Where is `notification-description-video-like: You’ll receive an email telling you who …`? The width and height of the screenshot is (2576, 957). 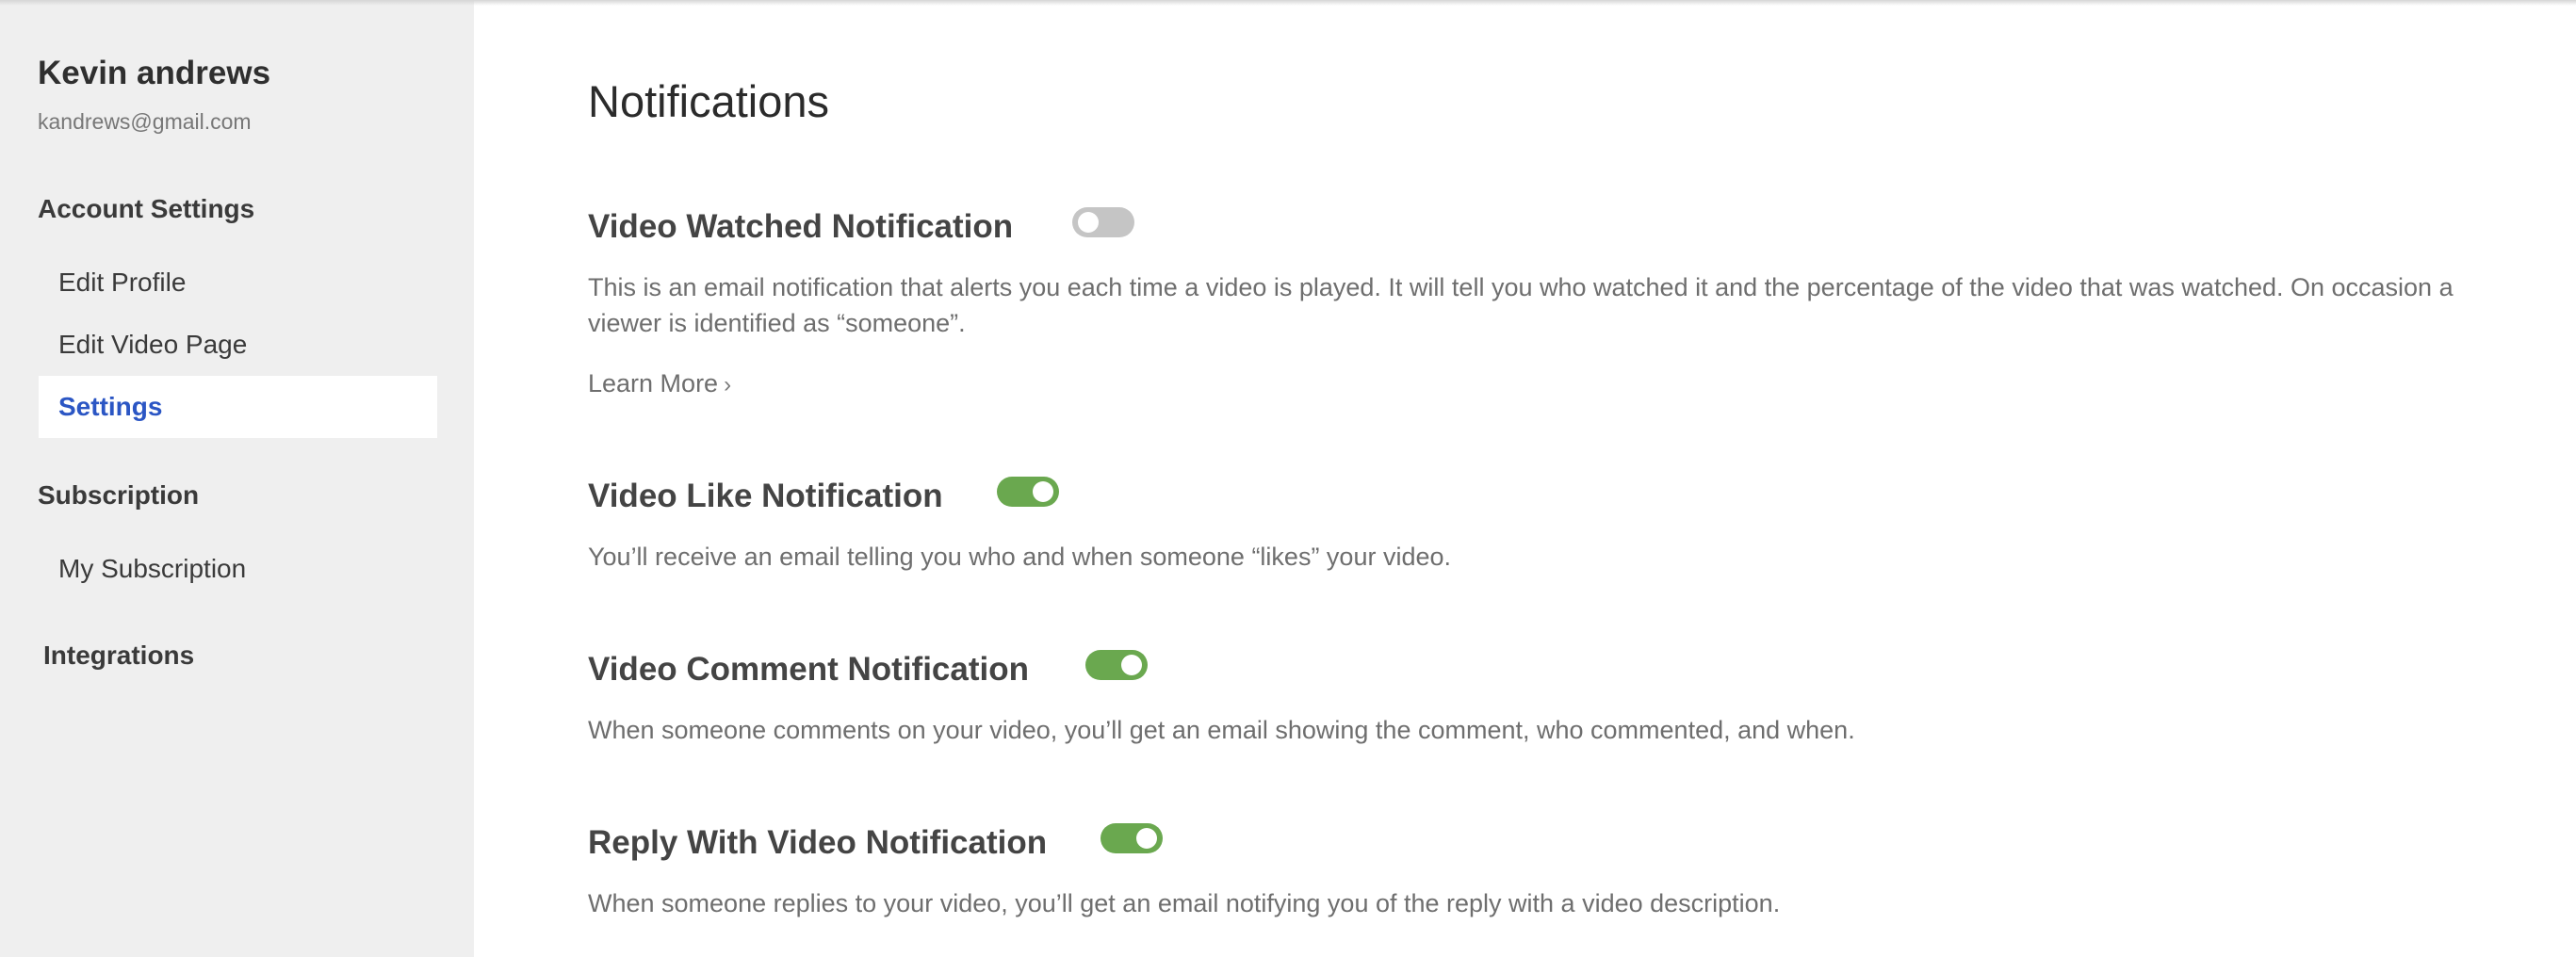 notification-description-video-like: You’ll receive an email telling you who … is located at coordinates (1020, 557).